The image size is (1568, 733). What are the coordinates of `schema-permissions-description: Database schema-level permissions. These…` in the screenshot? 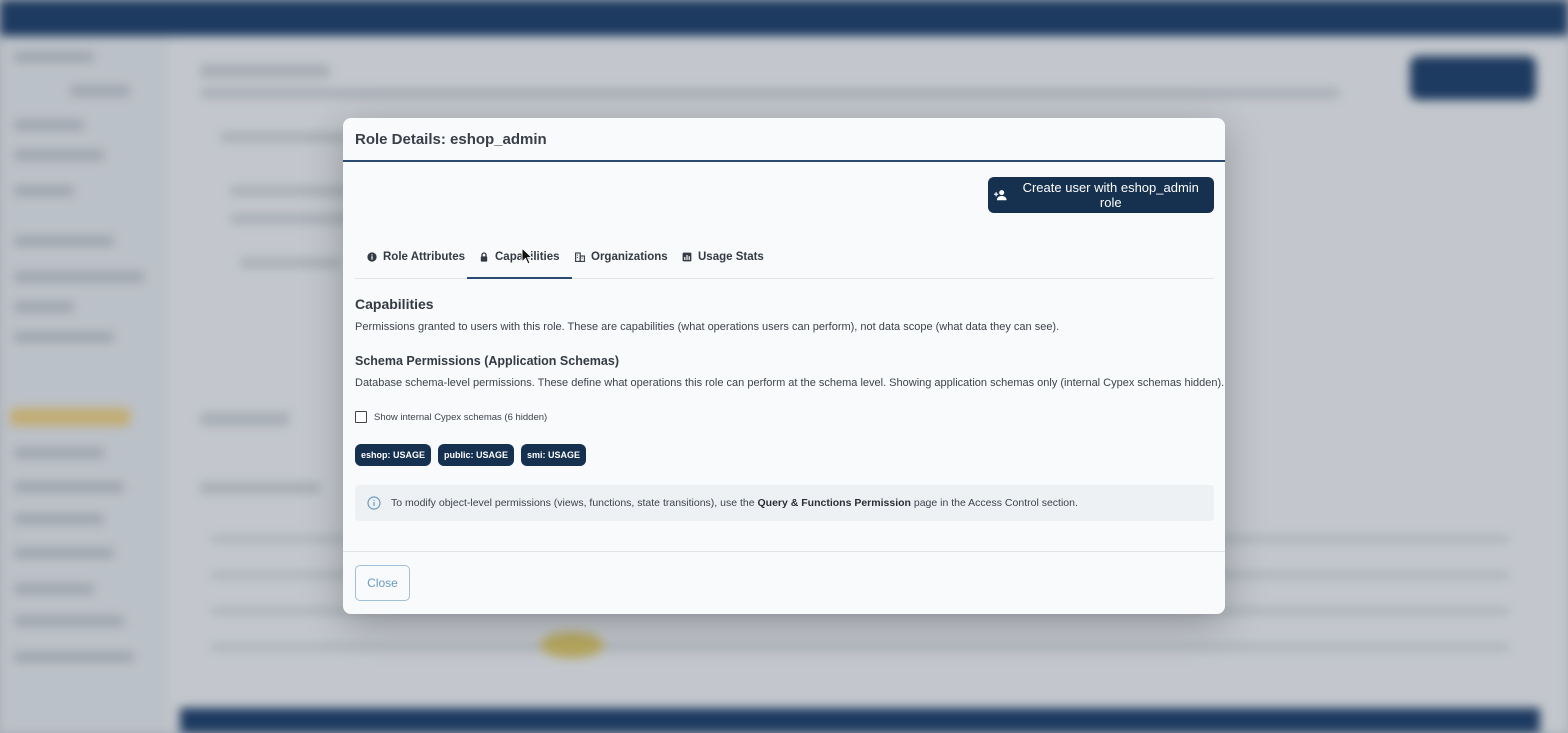 It's located at (790, 383).